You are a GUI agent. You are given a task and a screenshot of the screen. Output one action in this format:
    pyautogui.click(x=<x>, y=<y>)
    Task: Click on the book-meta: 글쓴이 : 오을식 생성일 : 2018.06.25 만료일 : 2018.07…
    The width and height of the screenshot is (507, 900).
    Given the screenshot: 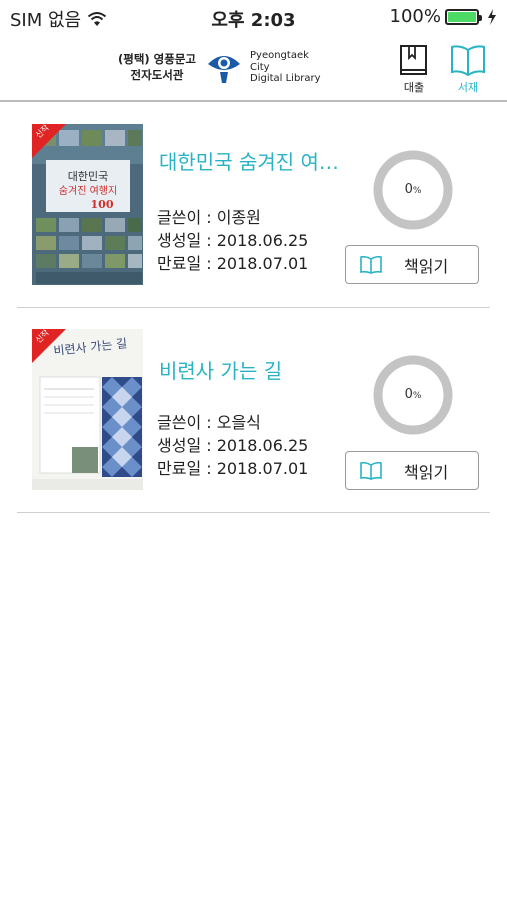 What is the action you would take?
    pyautogui.click(x=232, y=445)
    